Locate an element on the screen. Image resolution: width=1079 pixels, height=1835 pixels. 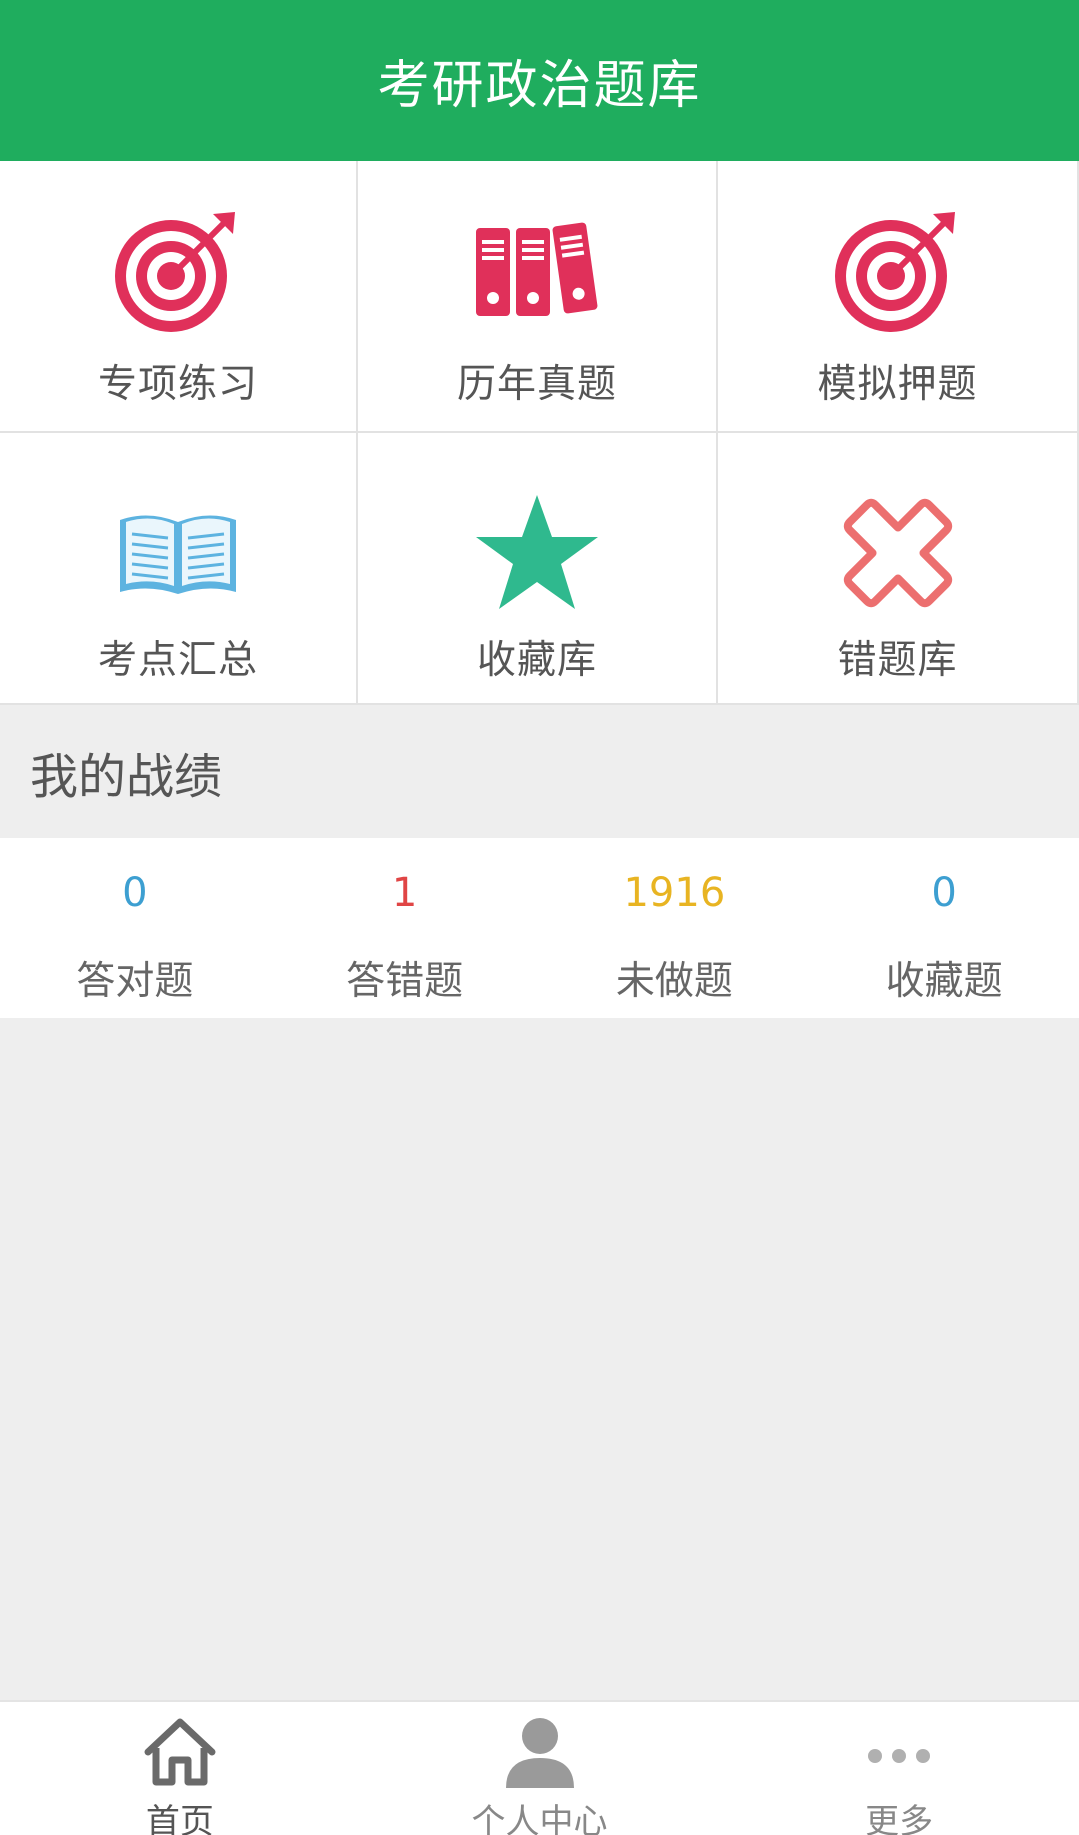
stat-undone: 1916 未做题 is located at coordinates (675, 928).